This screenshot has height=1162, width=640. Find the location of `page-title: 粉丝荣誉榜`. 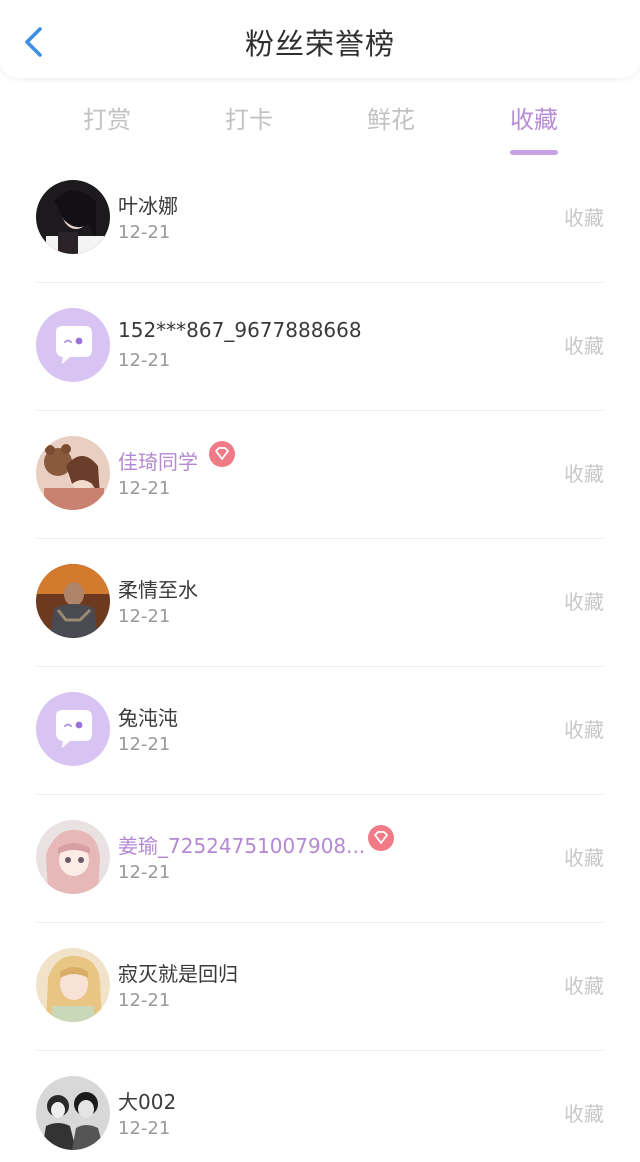

page-title: 粉丝荣誉榜 is located at coordinates (319, 44).